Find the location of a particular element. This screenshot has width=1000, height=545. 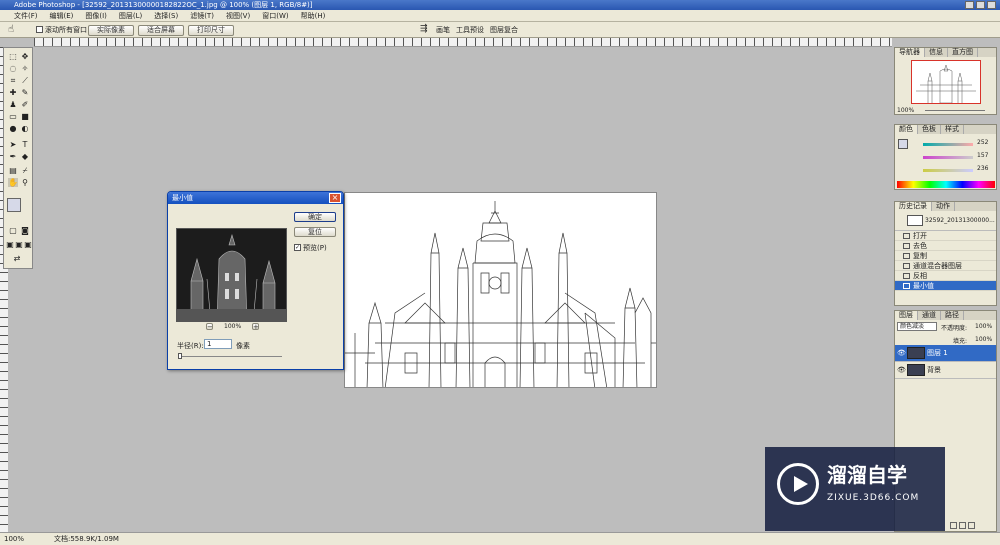

layer-row: 👁 图层 1 is located at coordinates (945, 353).